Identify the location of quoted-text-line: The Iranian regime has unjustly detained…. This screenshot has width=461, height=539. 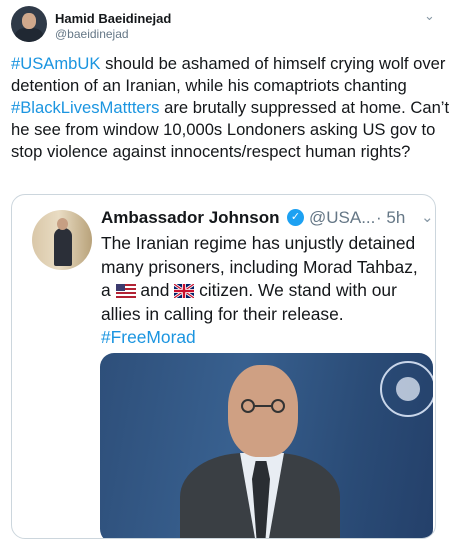
(259, 255).